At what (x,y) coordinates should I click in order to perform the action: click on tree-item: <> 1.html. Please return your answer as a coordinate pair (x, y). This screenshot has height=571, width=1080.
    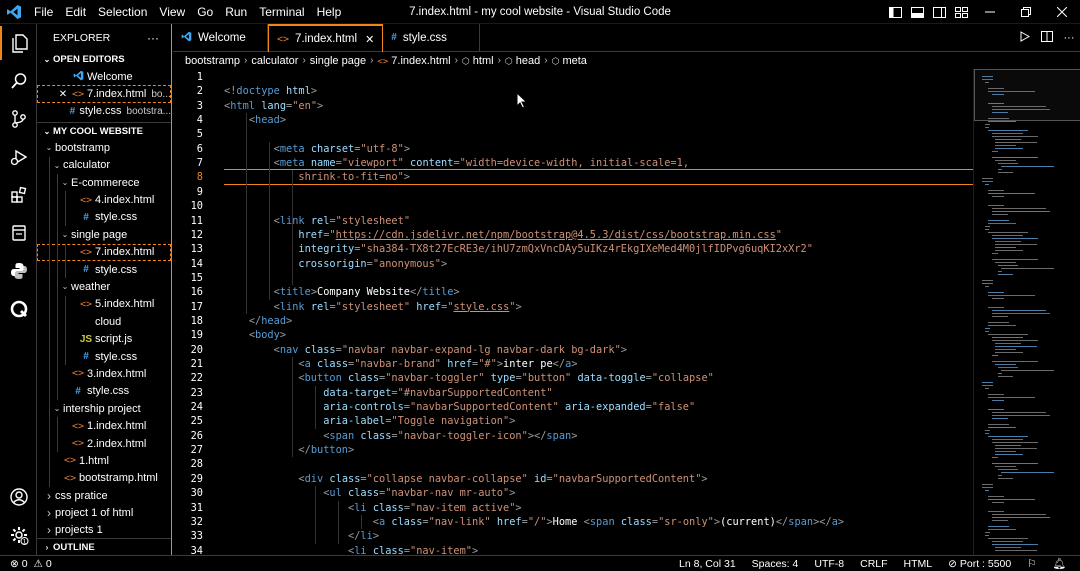
    Looking at the image, I should click on (104, 461).